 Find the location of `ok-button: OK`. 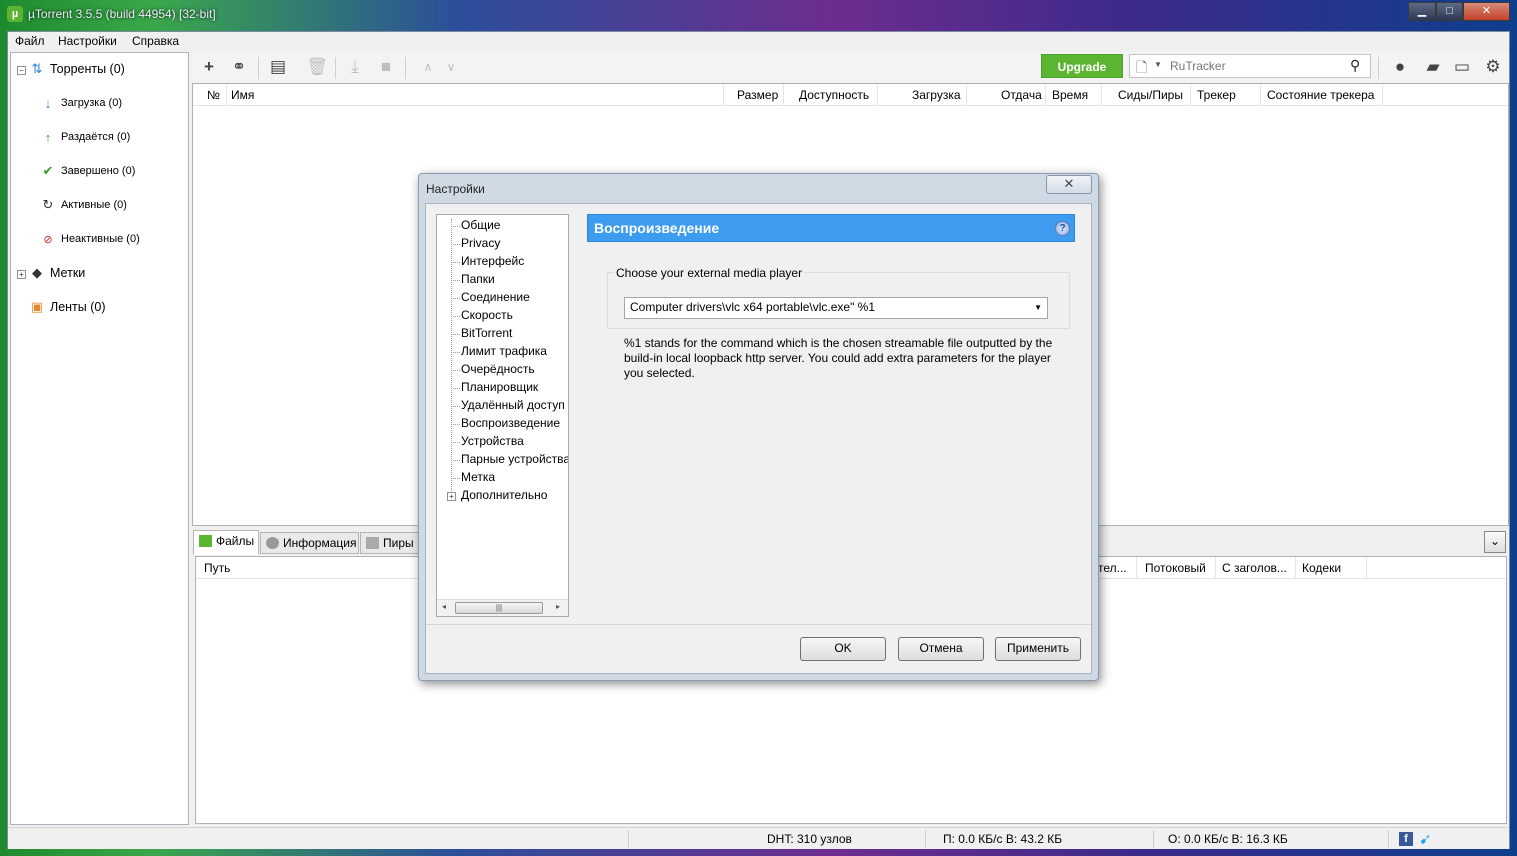

ok-button: OK is located at coordinates (843, 649).